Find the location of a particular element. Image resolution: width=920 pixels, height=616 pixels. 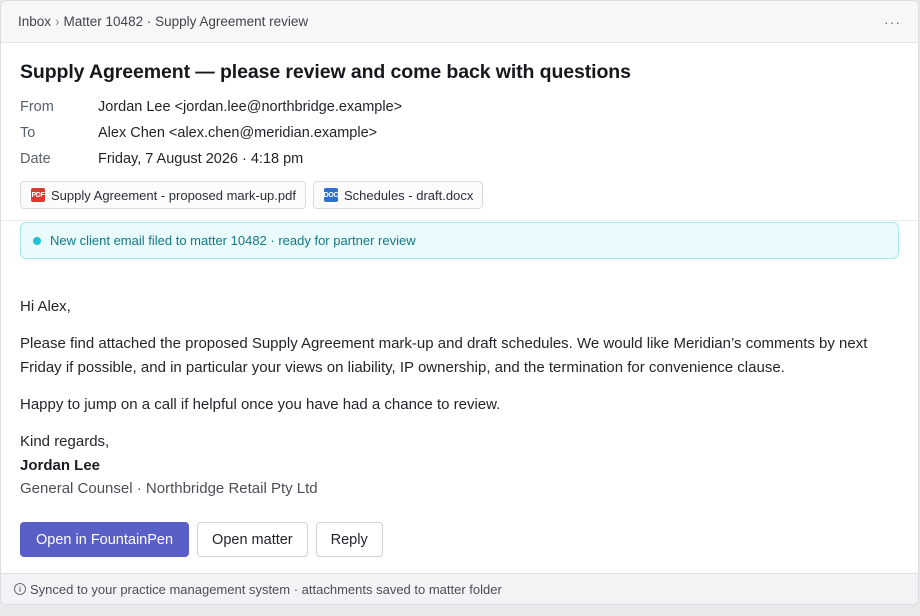

from-label: From is located at coordinates (37, 107).